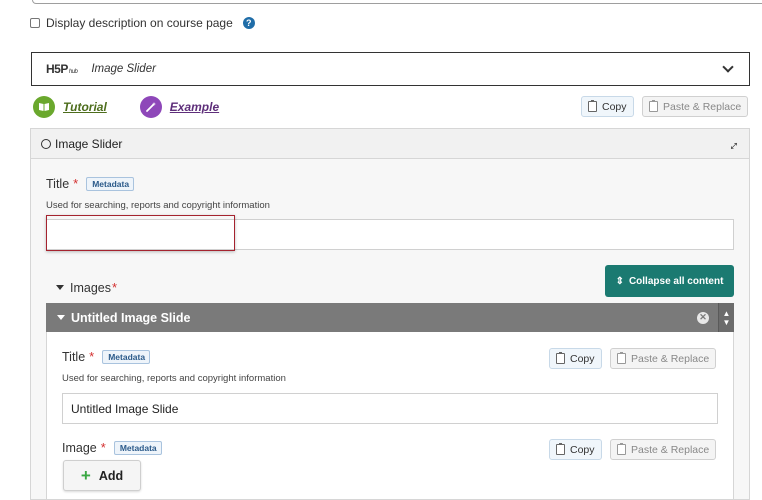  Describe the element at coordinates (140, 233) in the screenshot. I see `focus-highlight` at that location.